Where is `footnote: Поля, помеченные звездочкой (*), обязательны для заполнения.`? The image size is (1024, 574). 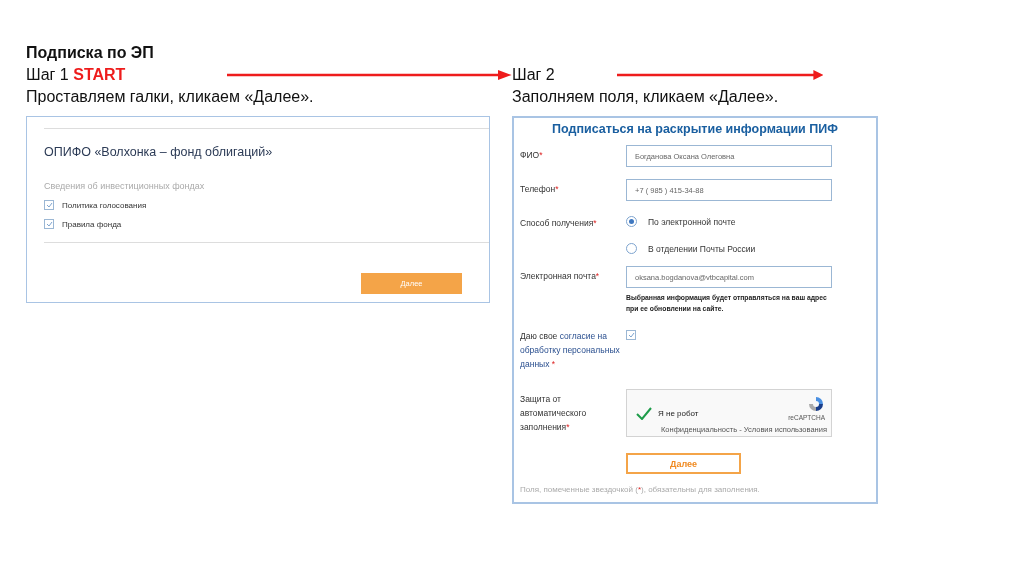
footnote: Поля, помеченные звездочкой (*), обязательны для заполнения. is located at coordinates (640, 489).